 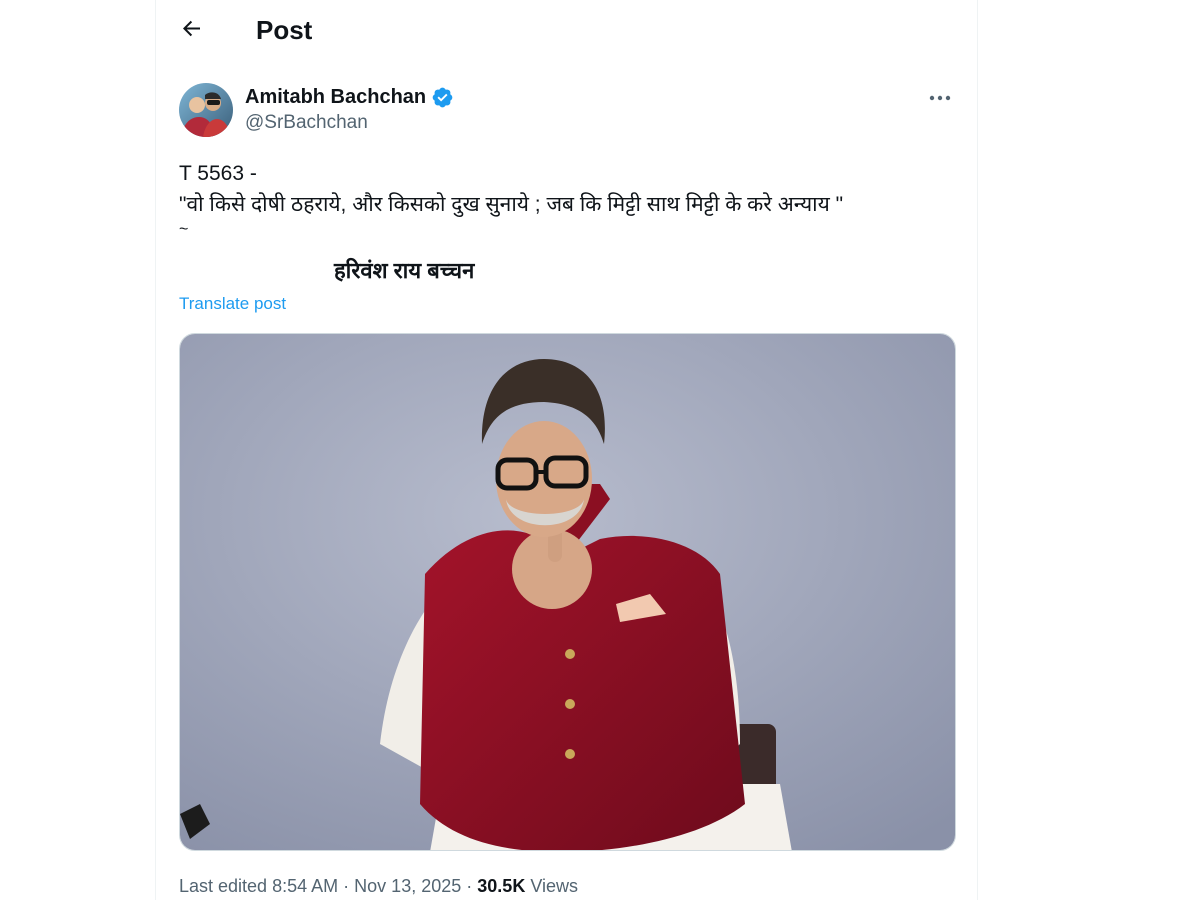 What do you see at coordinates (284, 30) in the screenshot?
I see `page-title: Post` at bounding box center [284, 30].